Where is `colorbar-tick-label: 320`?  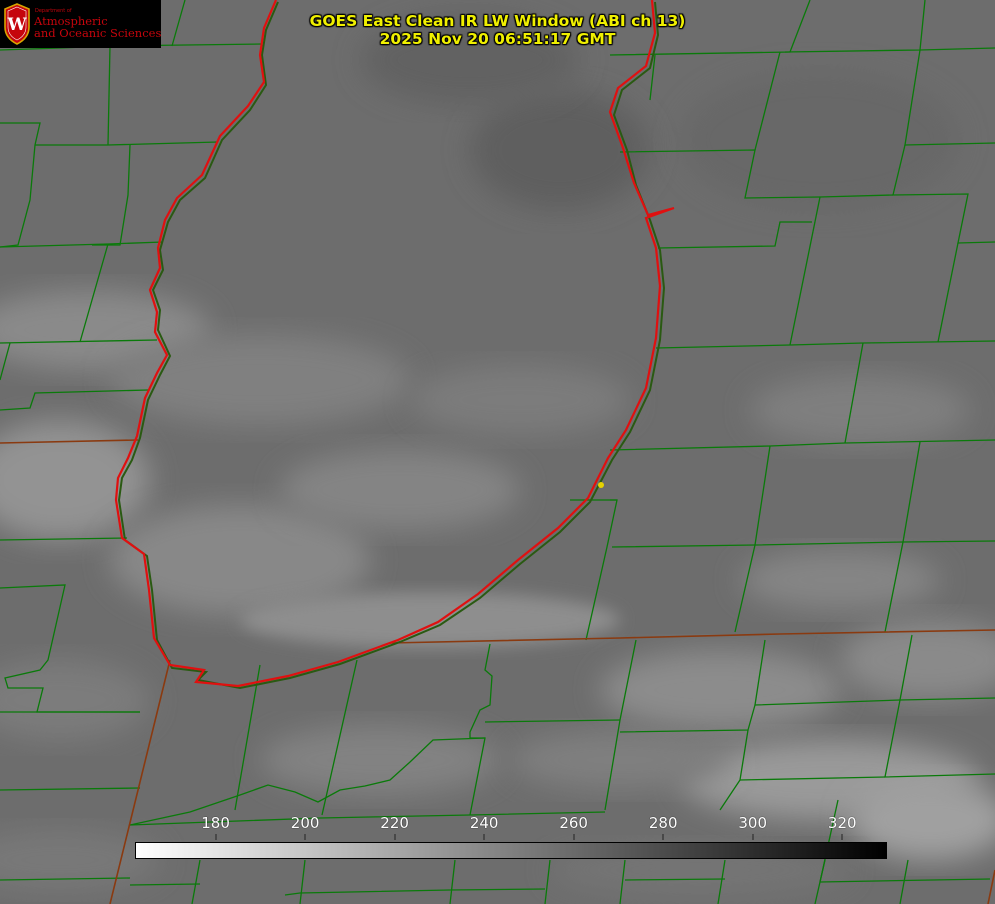
colorbar-tick-label: 320 is located at coordinates (842, 823).